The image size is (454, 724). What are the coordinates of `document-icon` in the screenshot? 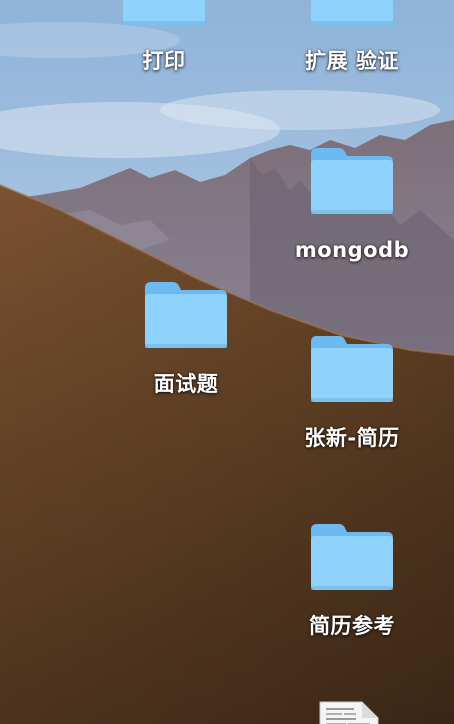 It's located at (349, 712).